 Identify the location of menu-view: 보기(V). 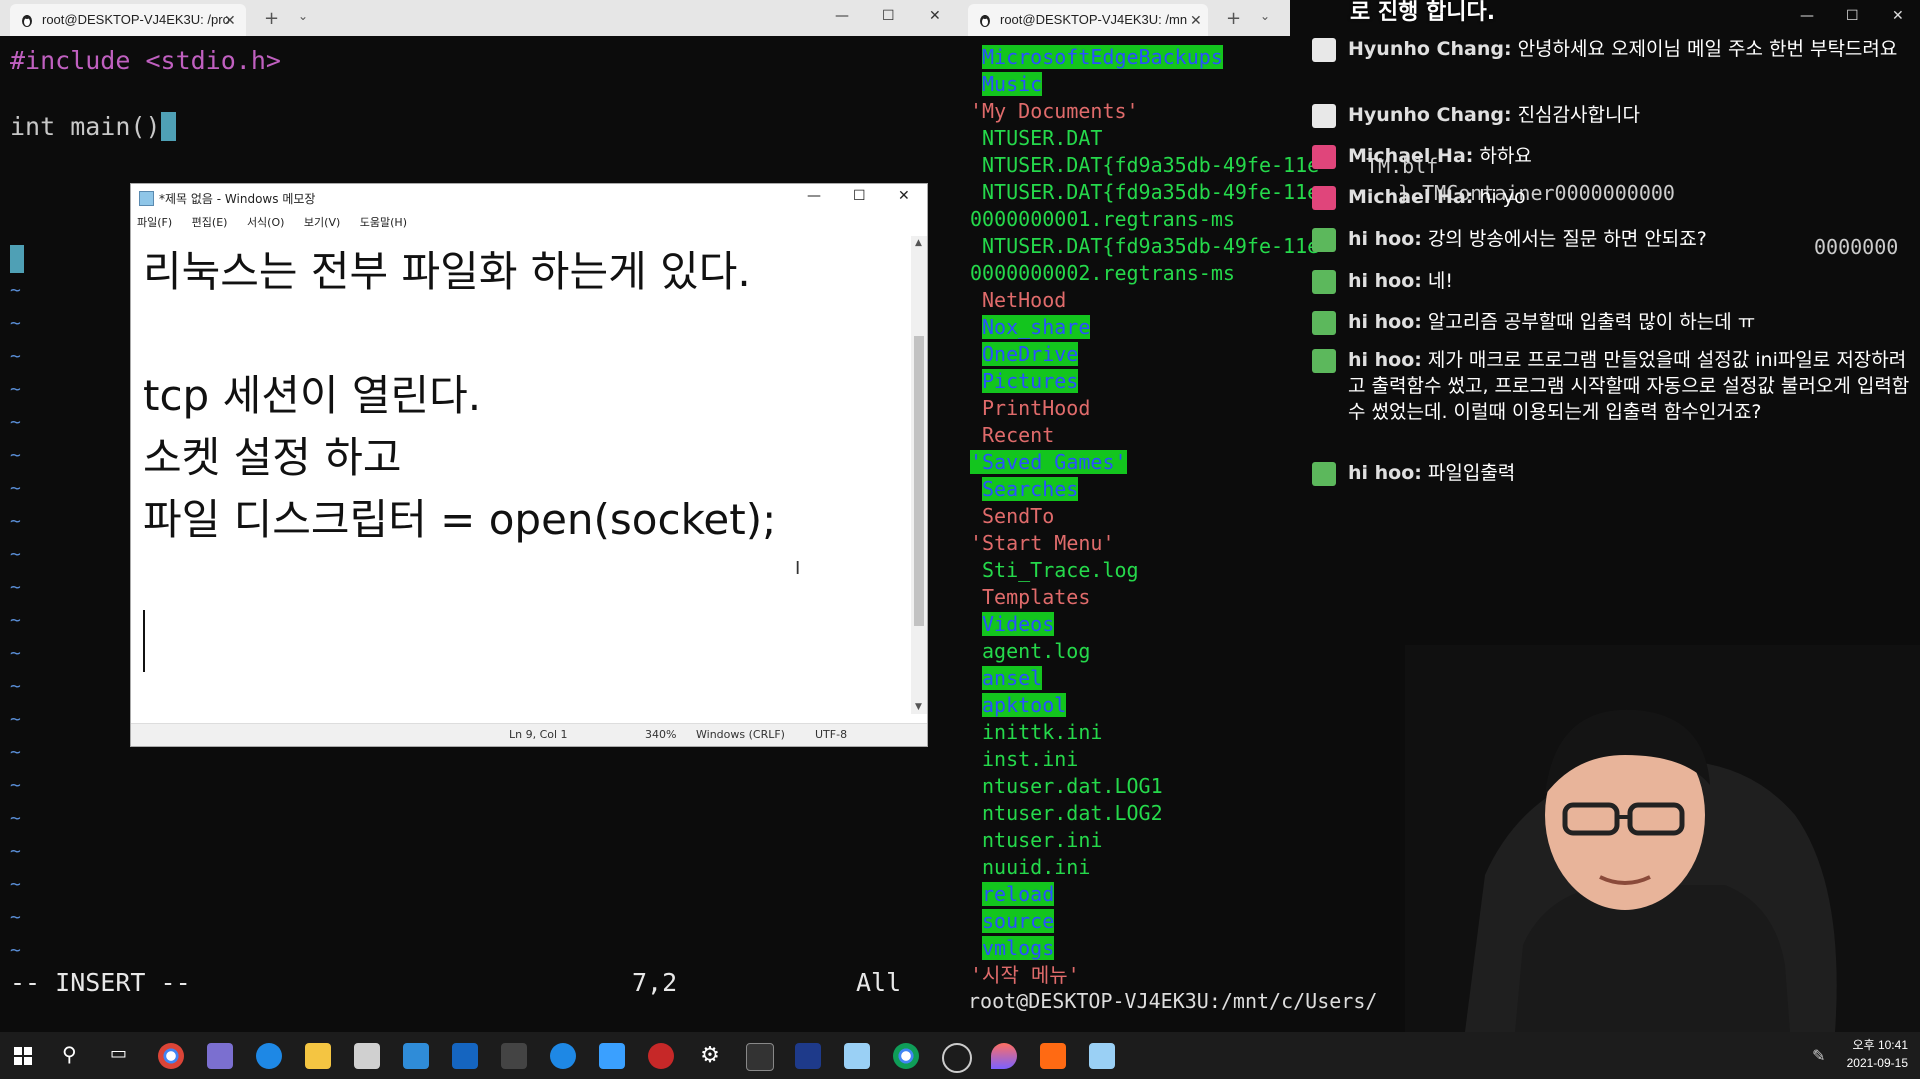
(322, 222).